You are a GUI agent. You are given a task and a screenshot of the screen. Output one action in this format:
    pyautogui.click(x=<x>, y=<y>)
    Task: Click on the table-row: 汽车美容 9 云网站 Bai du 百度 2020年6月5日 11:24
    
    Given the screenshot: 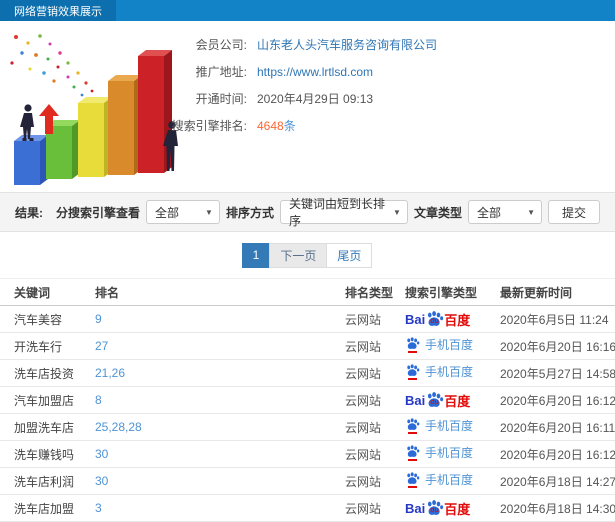 What is the action you would take?
    pyautogui.click(x=307, y=319)
    